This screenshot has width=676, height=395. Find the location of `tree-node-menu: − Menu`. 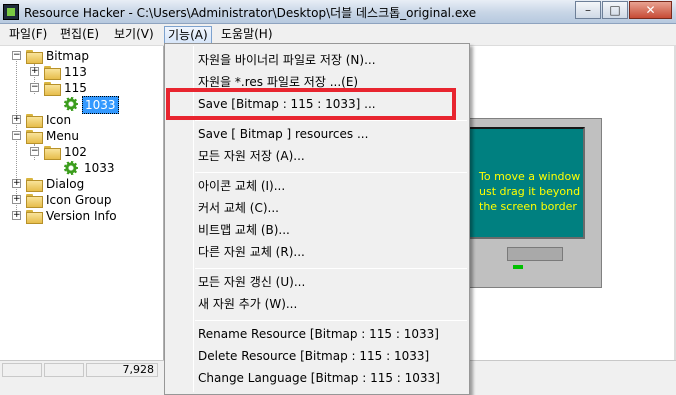

tree-node-menu: − Menu is located at coordinates (87, 136).